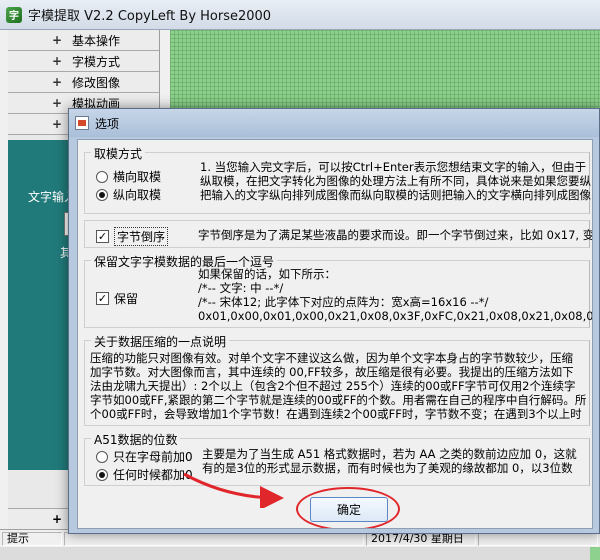 The image size is (600, 560). I want to click on radio-label: 纵向取模, so click(137, 195).